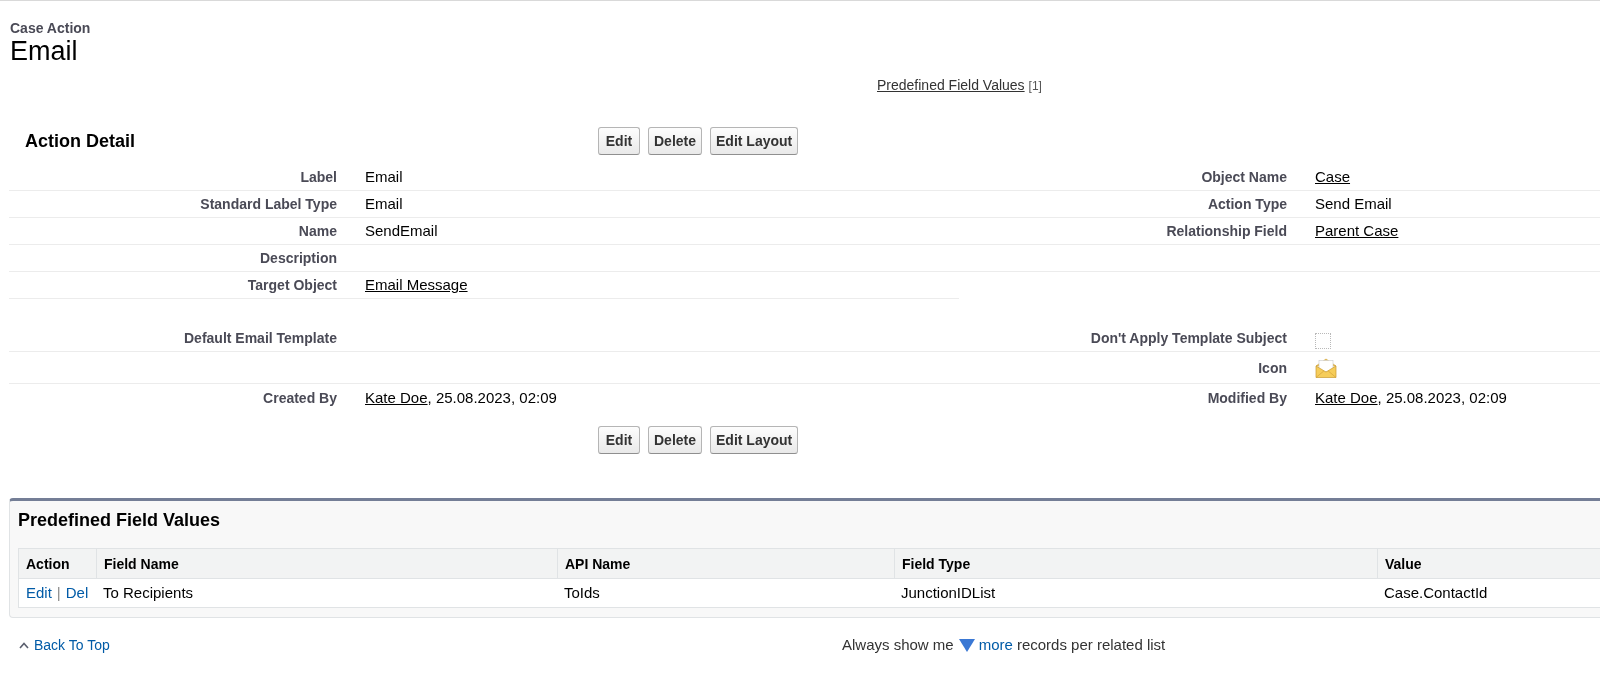 This screenshot has height=694, width=1600. What do you see at coordinates (401, 231) in the screenshot?
I see `field-value: SendEmail` at bounding box center [401, 231].